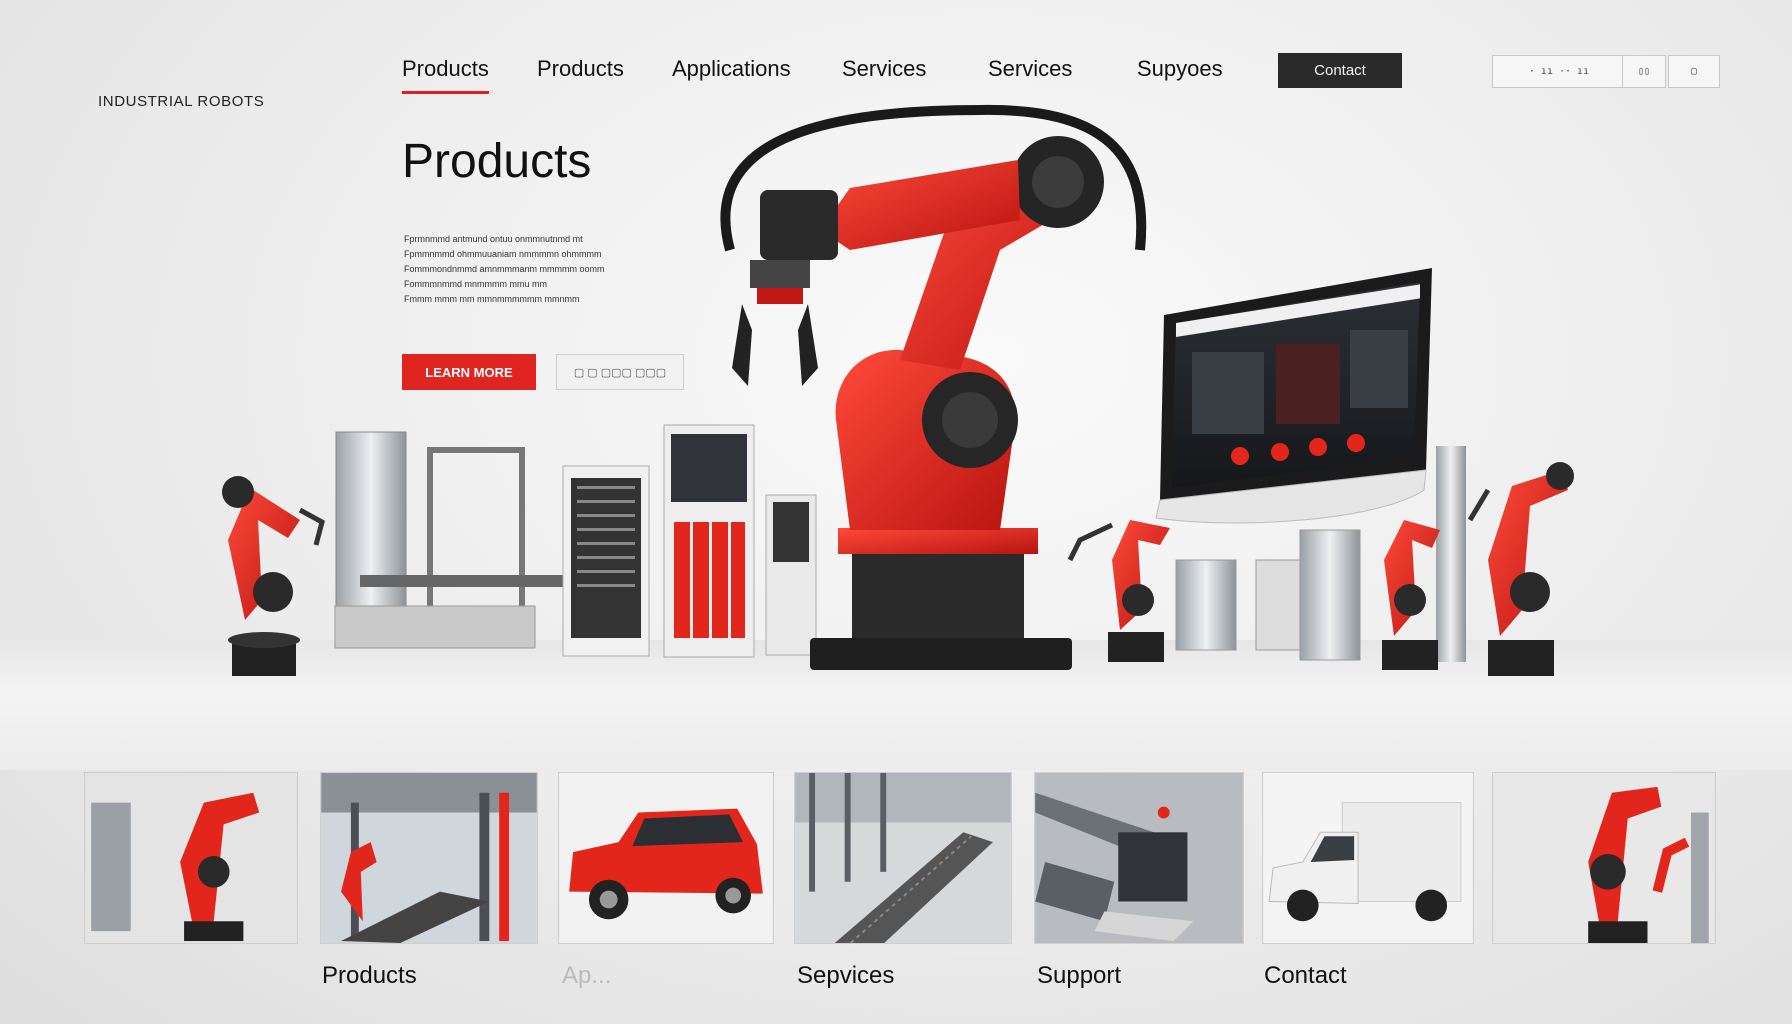 The height and width of the screenshot is (1024, 1792). I want to click on gallery-card-factory, so click(429, 858).